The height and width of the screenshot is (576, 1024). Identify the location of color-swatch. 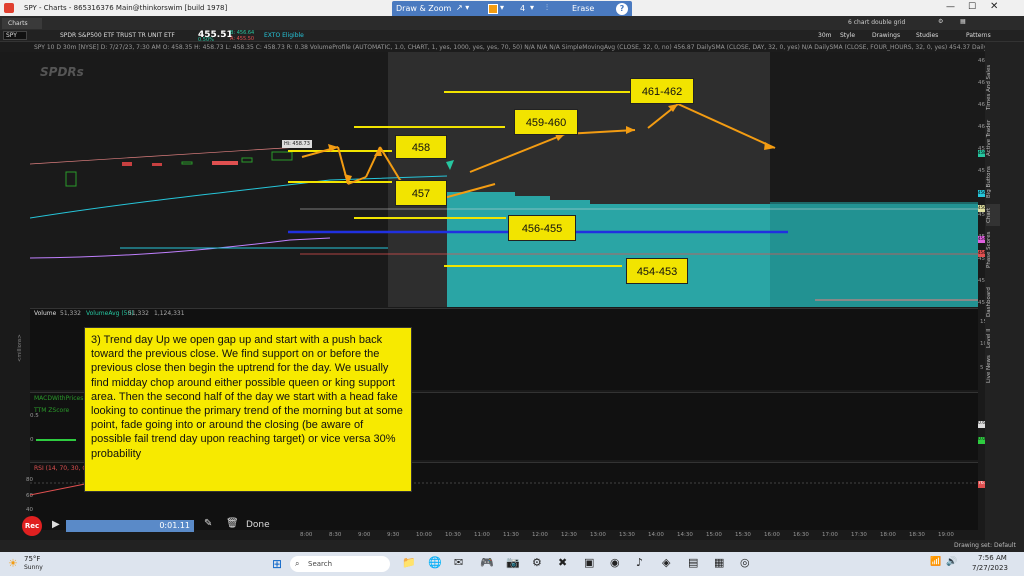
(493, 9).